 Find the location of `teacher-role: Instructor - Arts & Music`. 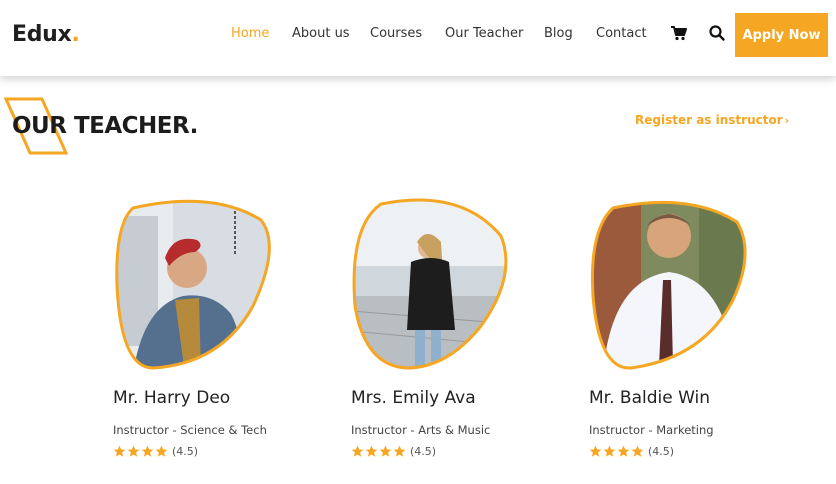

teacher-role: Instructor - Arts & Music is located at coordinates (421, 430).